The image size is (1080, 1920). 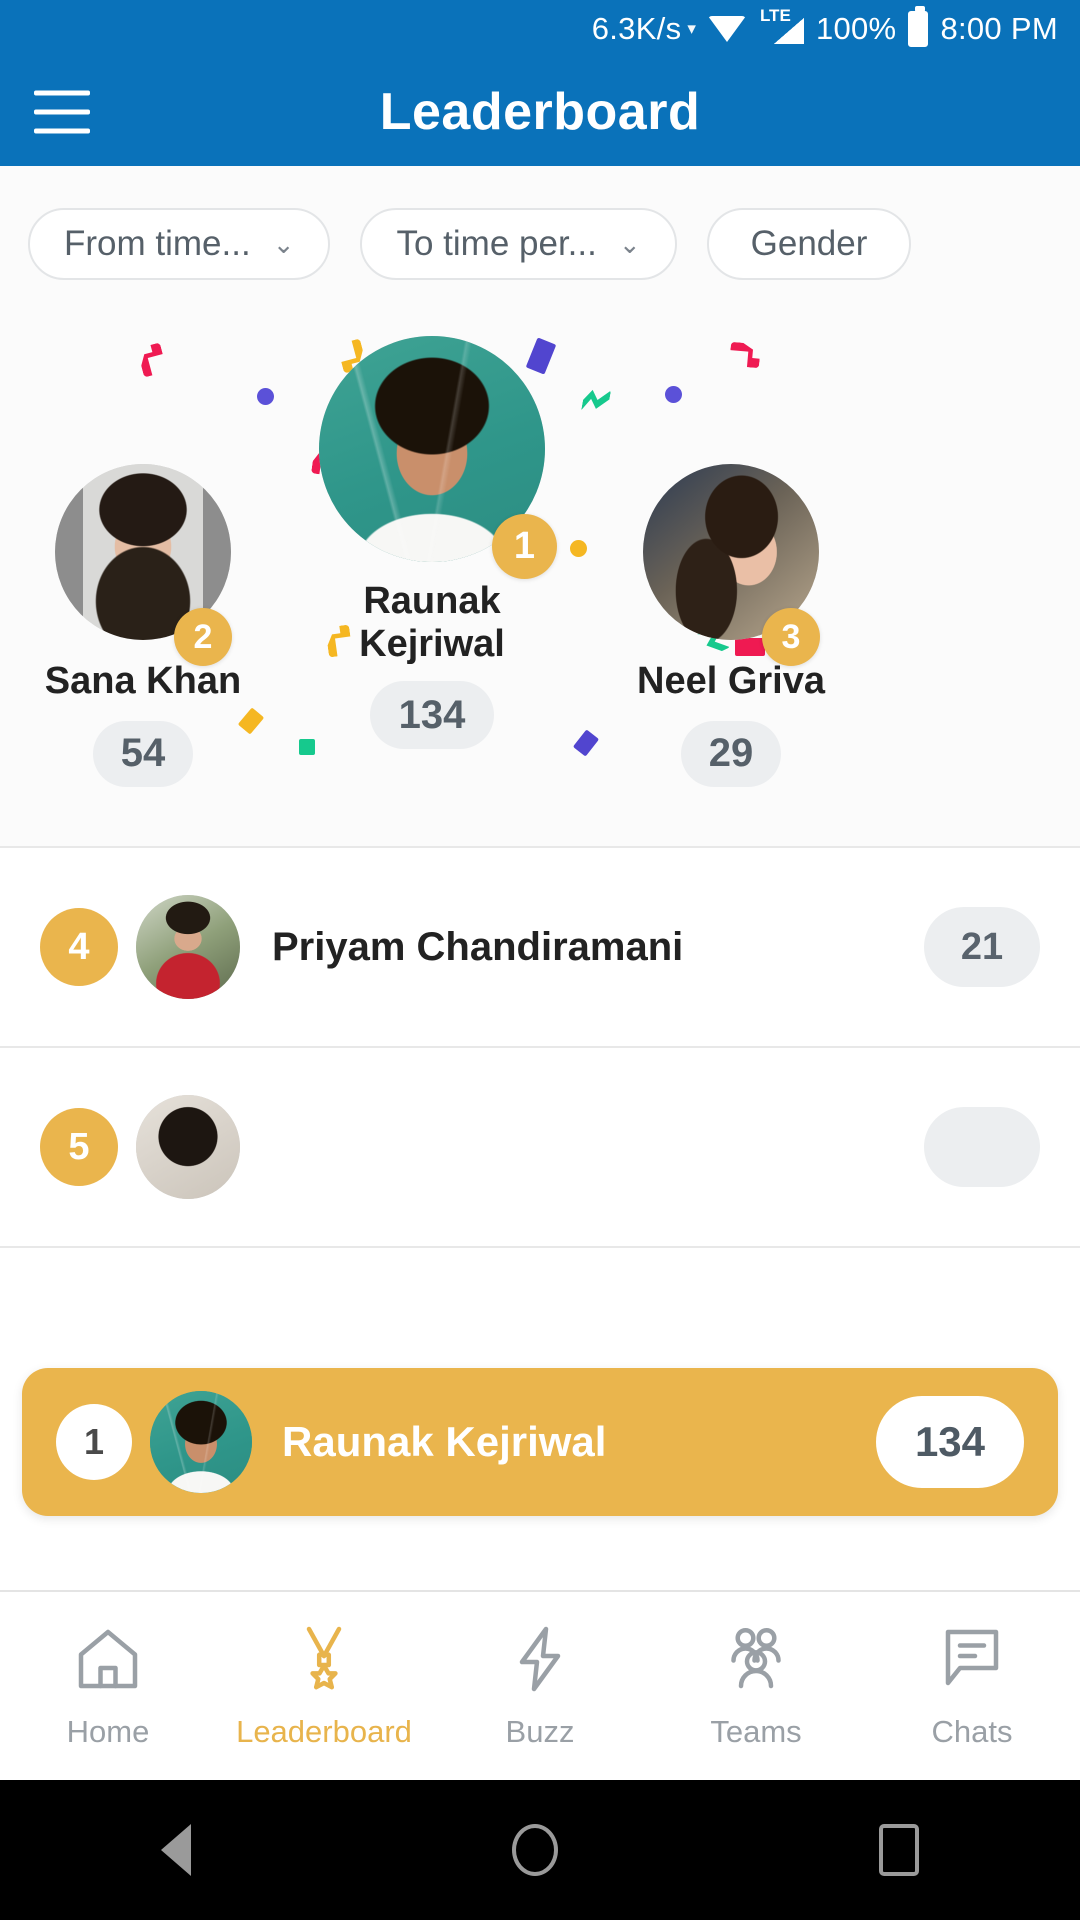 I want to click on signal-triangle-icon, so click(x=788, y=31).